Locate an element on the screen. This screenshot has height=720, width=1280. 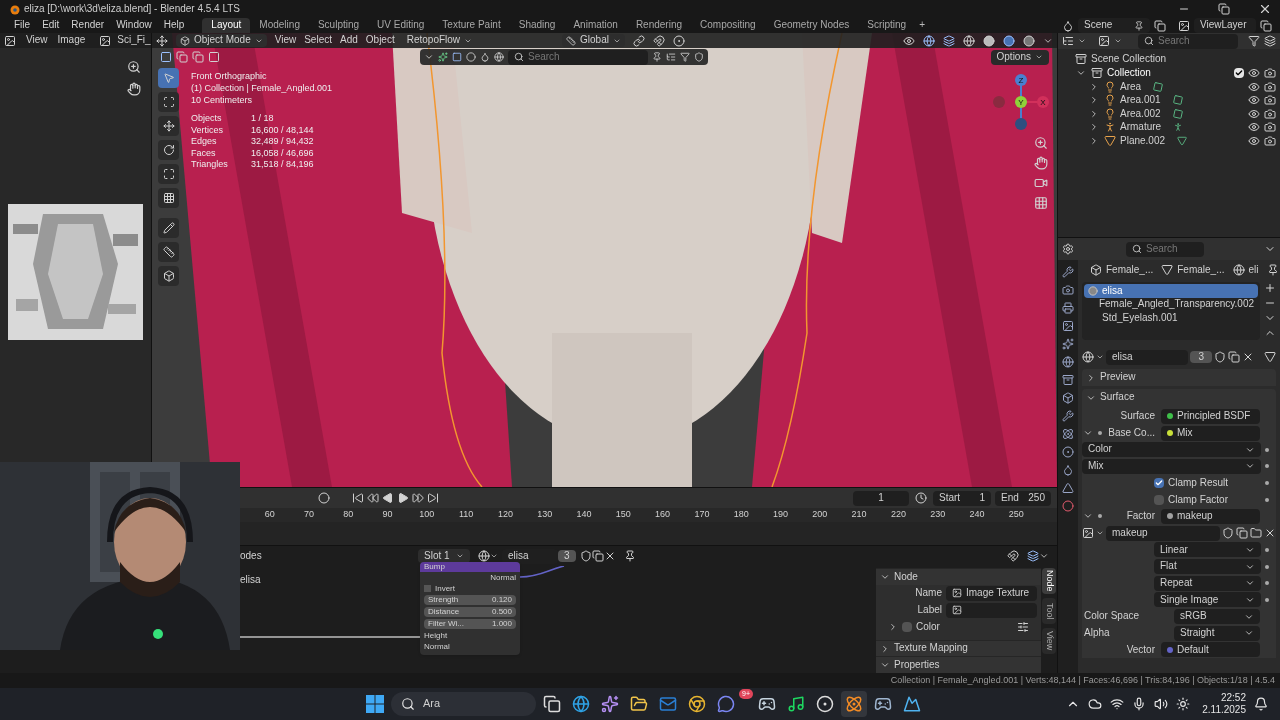
menu-item: View is located at coordinates (37, 40).